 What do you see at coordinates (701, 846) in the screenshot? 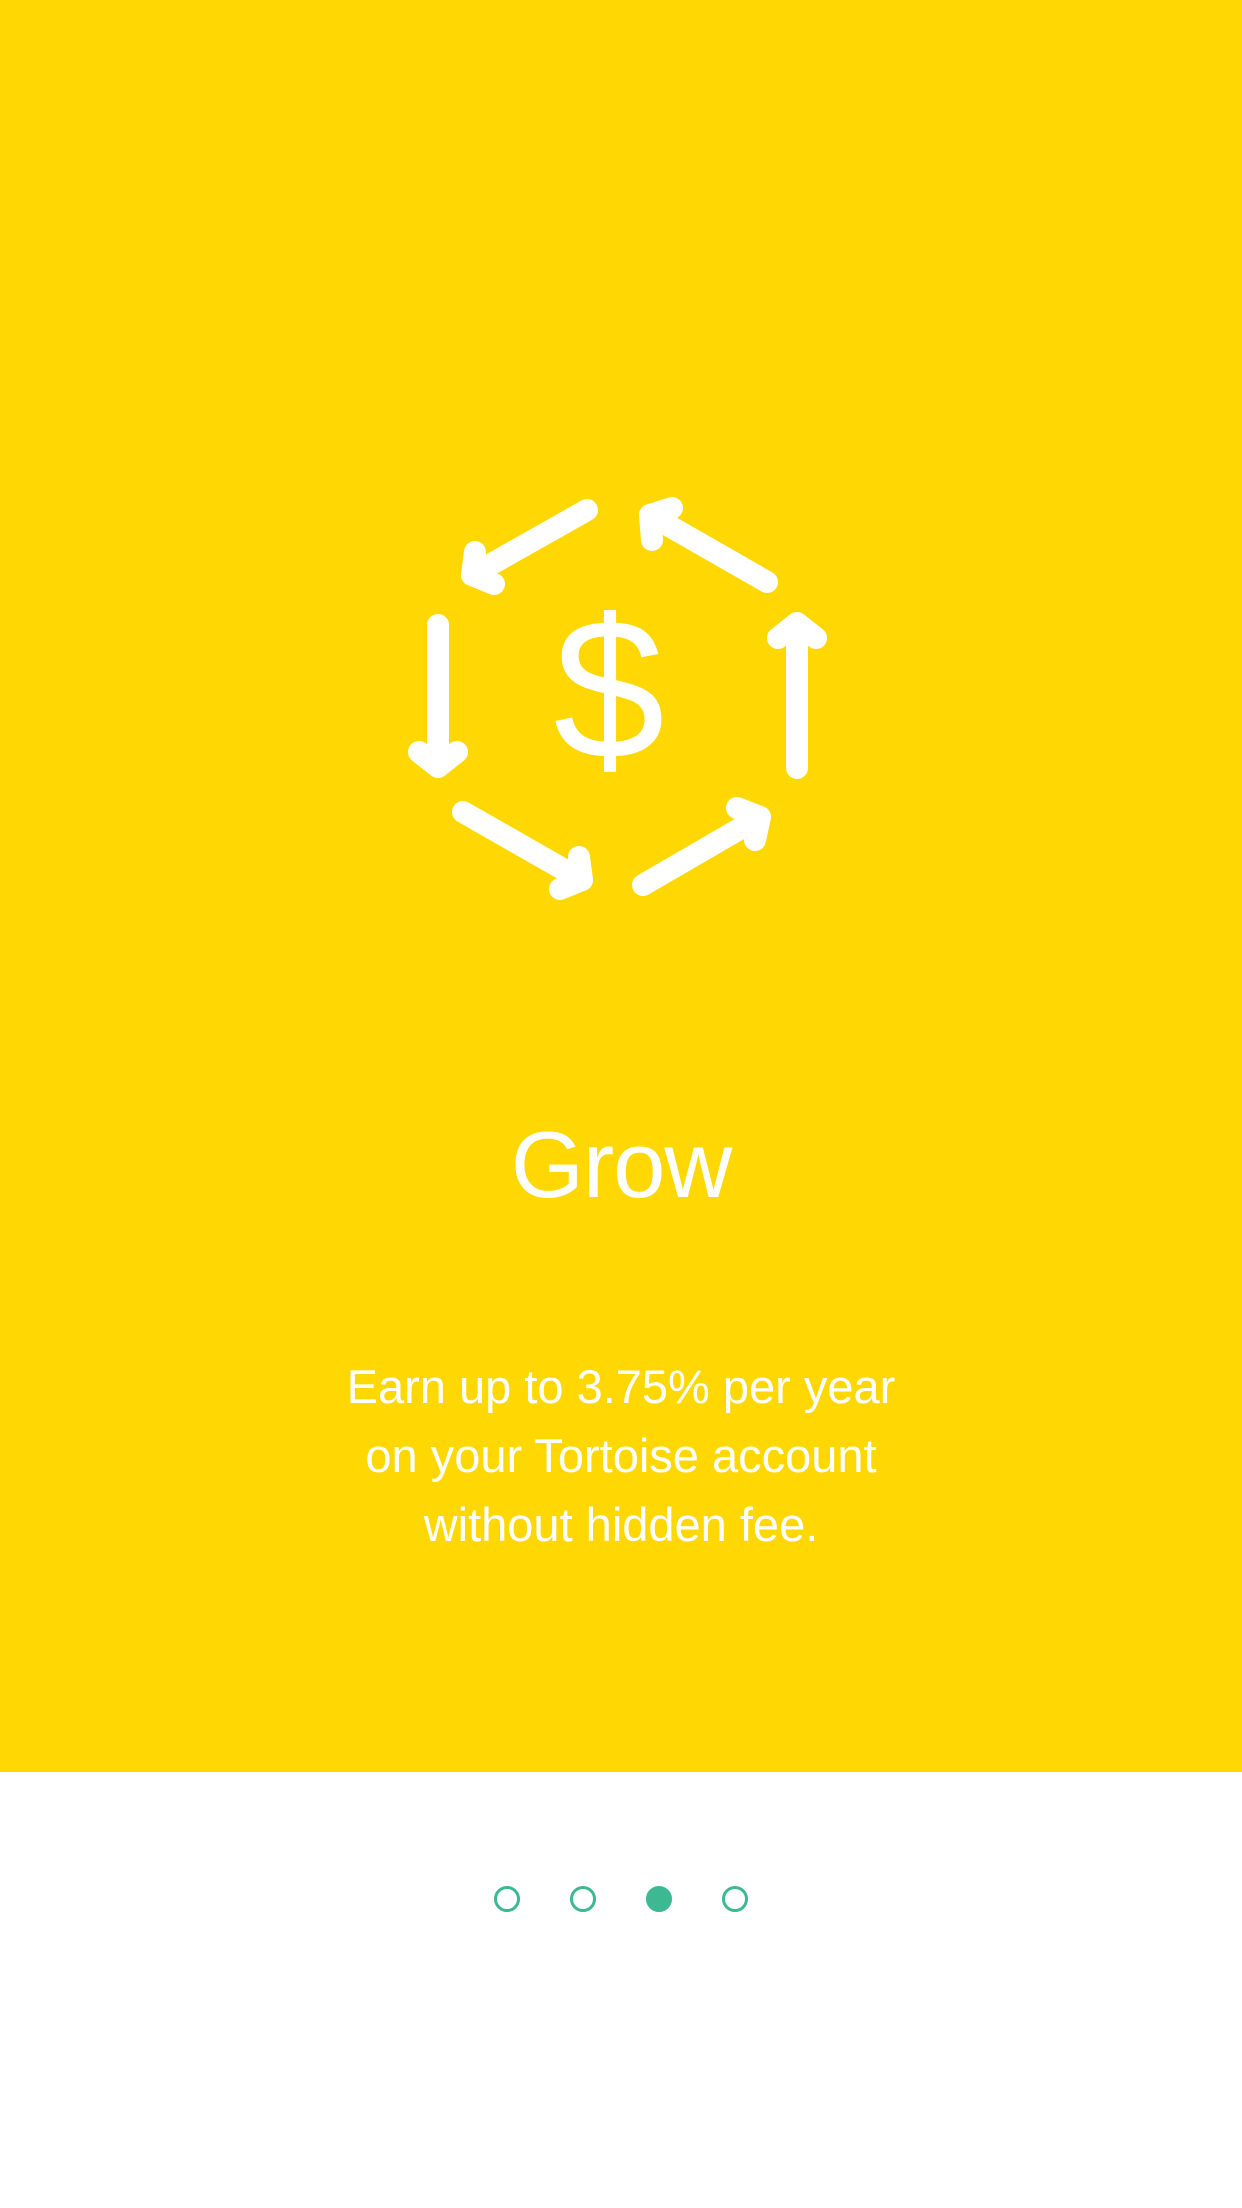
I see `arrow-bottom-right-icon` at bounding box center [701, 846].